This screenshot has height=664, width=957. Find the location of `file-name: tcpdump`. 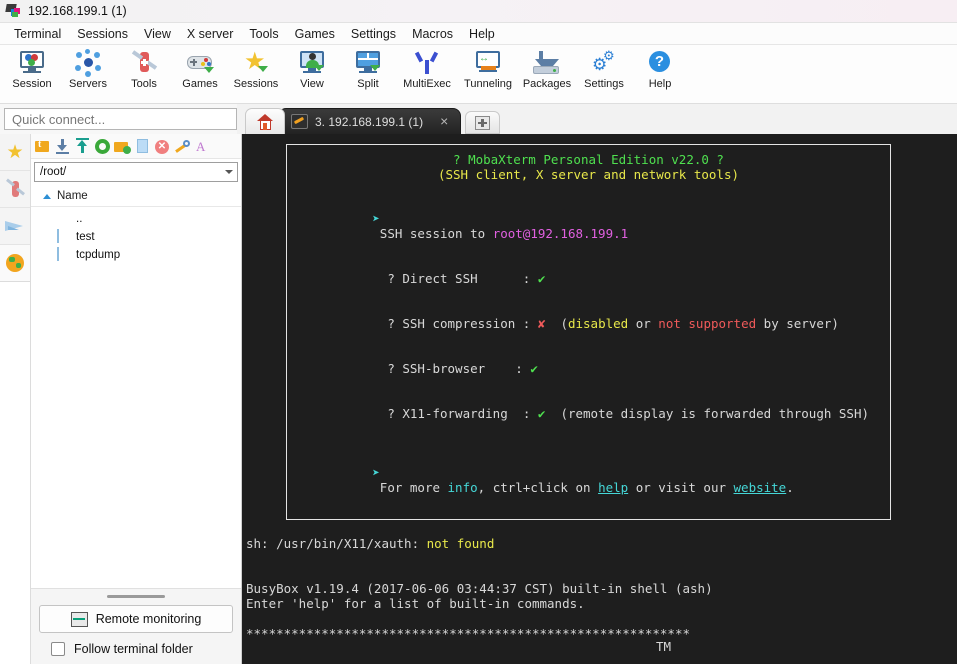

file-name: tcpdump is located at coordinates (98, 255).